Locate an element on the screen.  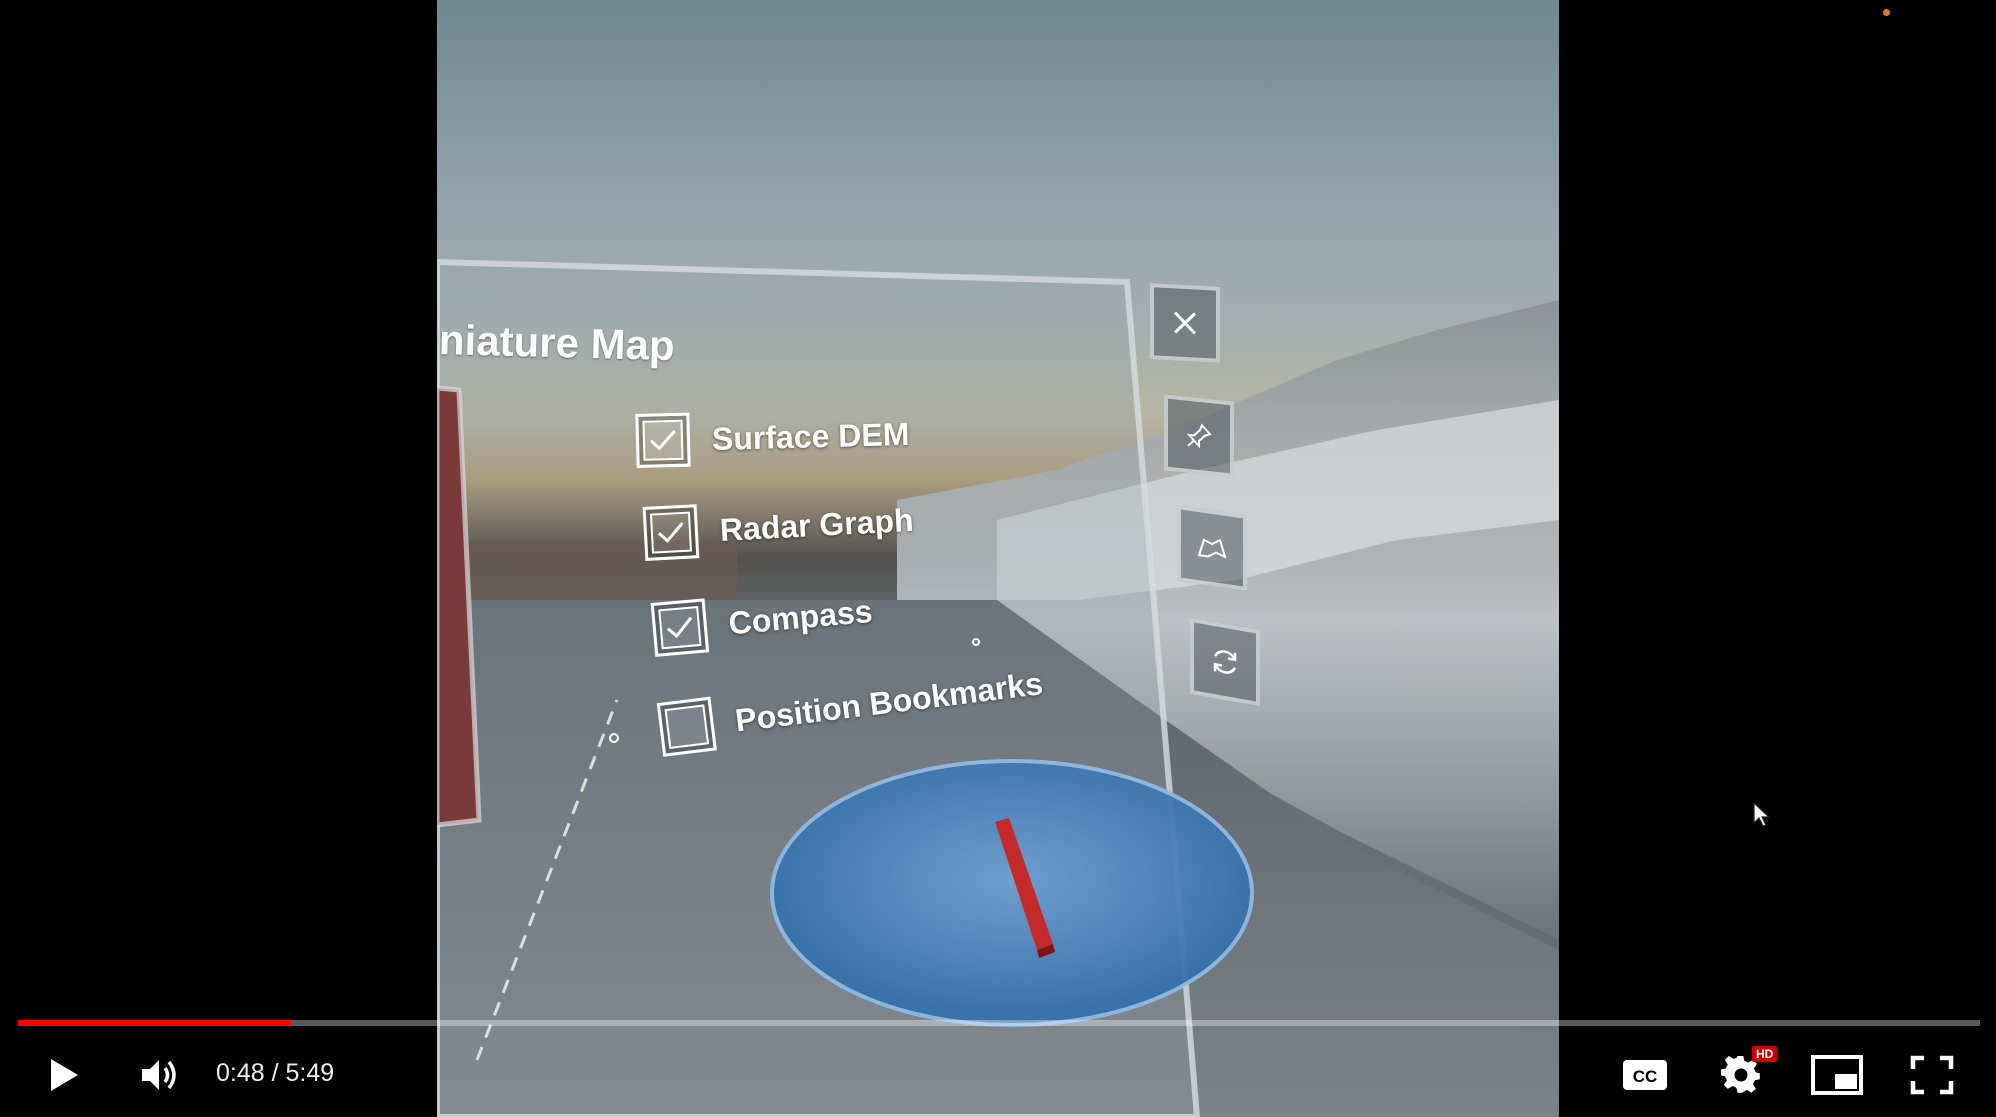
svg-text: CC is located at coordinates (1645, 1076).